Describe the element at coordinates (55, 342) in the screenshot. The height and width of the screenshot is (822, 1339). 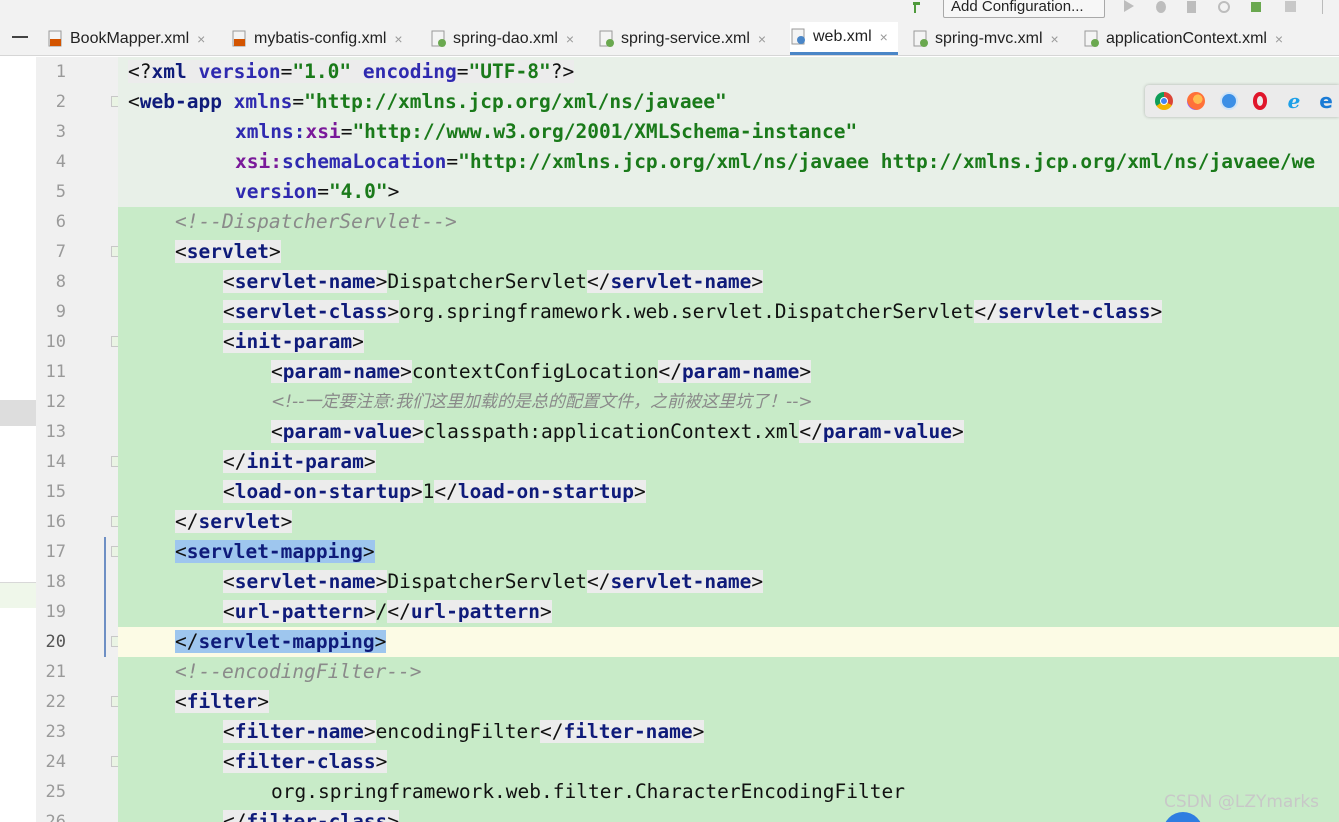
I see `line-number: 10` at that location.